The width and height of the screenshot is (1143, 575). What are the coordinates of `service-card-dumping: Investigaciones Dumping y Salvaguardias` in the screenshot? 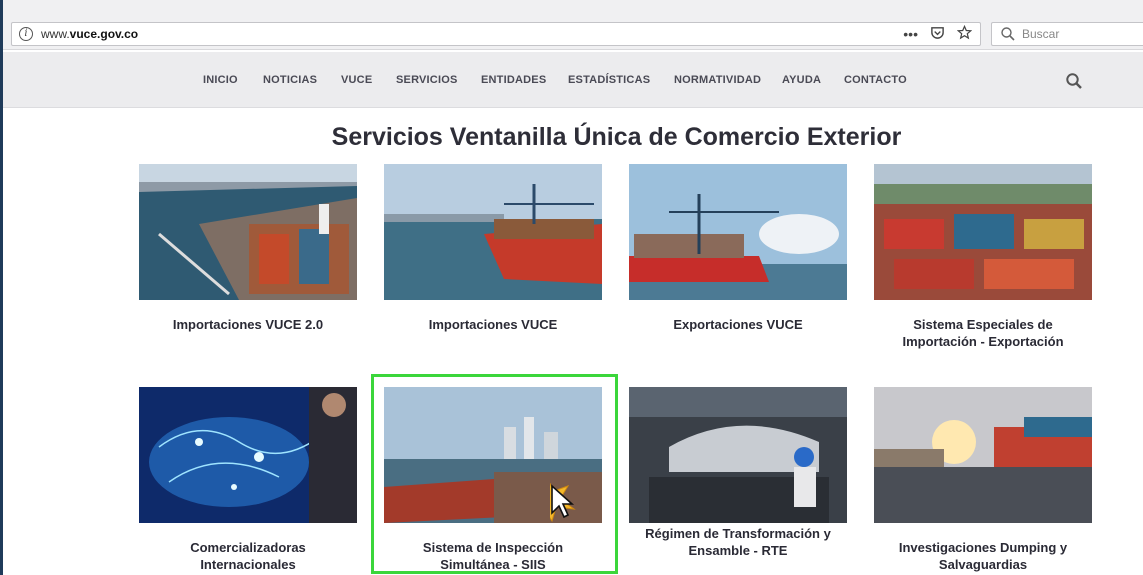 It's located at (983, 480).